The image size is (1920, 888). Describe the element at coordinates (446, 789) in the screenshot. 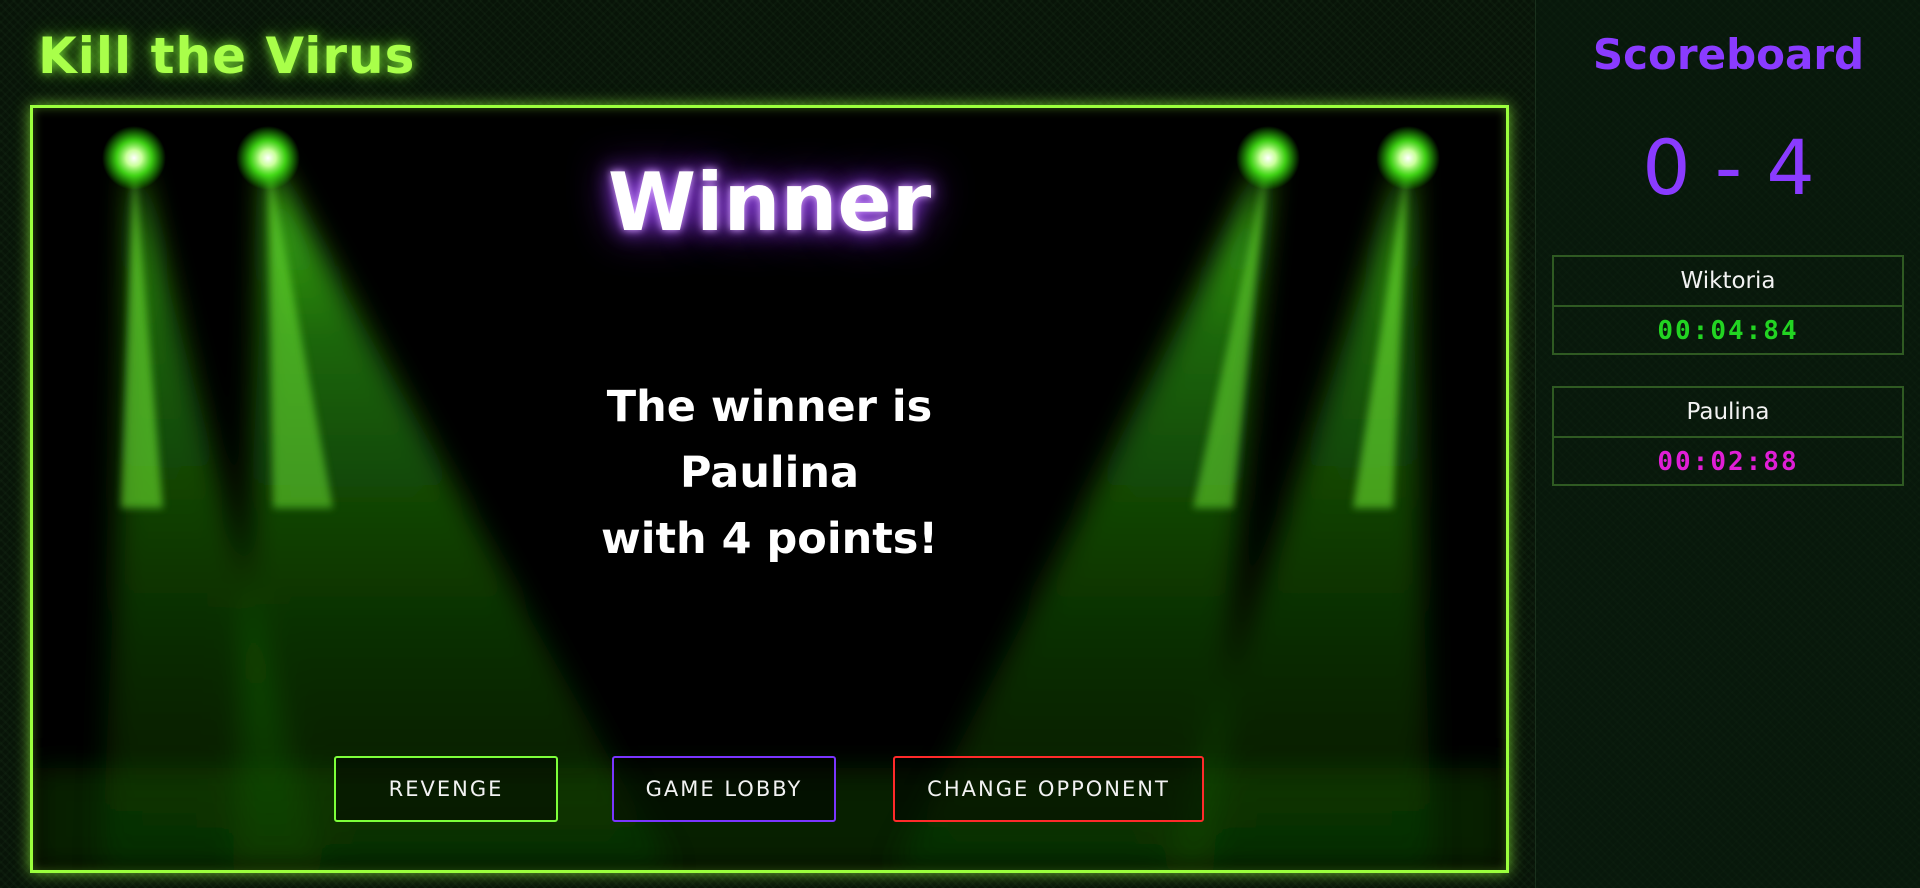

I see `revenge-button: REVENGE` at that location.